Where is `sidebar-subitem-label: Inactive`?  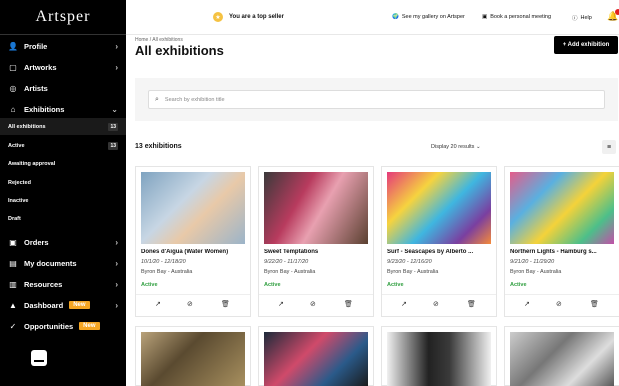
sidebar-subitem-label: Inactive is located at coordinates (18, 200).